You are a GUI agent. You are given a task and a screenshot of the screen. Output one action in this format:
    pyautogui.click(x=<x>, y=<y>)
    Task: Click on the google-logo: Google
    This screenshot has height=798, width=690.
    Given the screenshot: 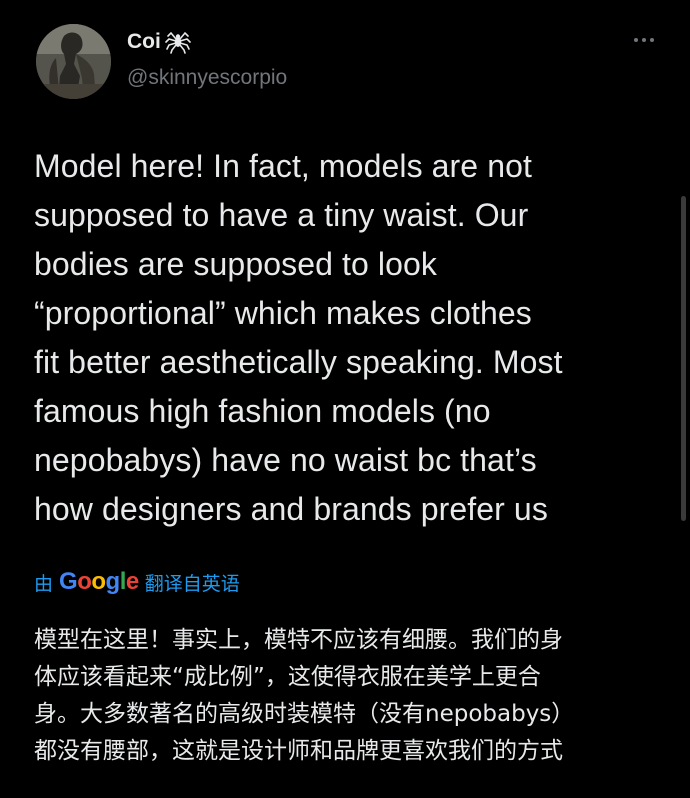 What is the action you would take?
    pyautogui.click(x=99, y=582)
    